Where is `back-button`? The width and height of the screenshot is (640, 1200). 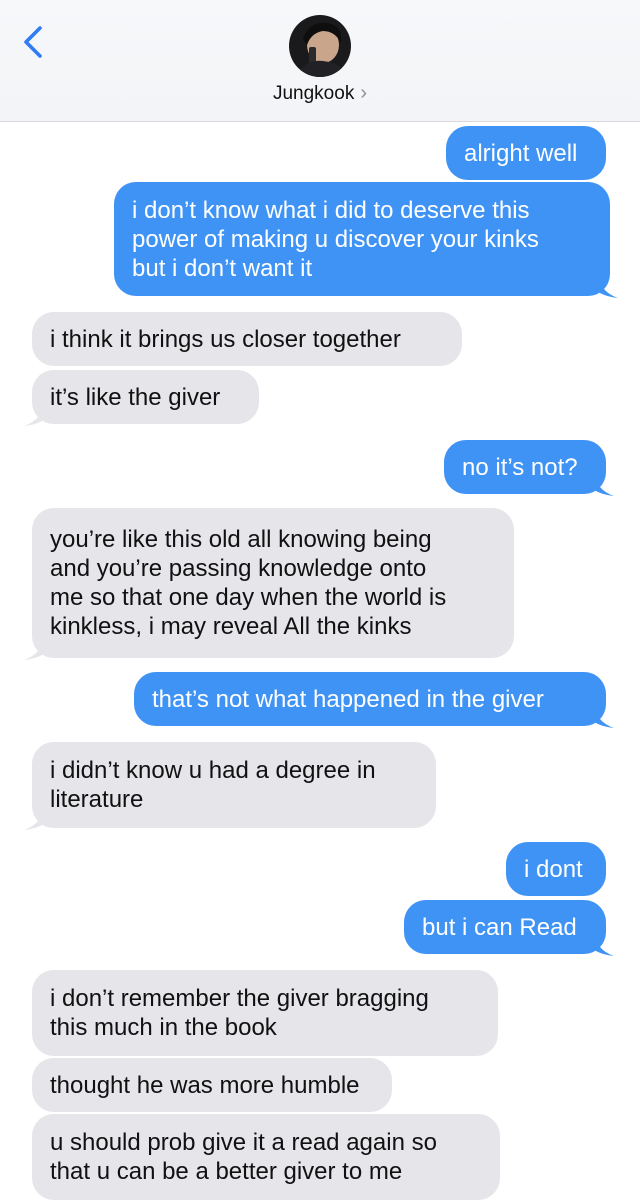 back-button is located at coordinates (34, 42).